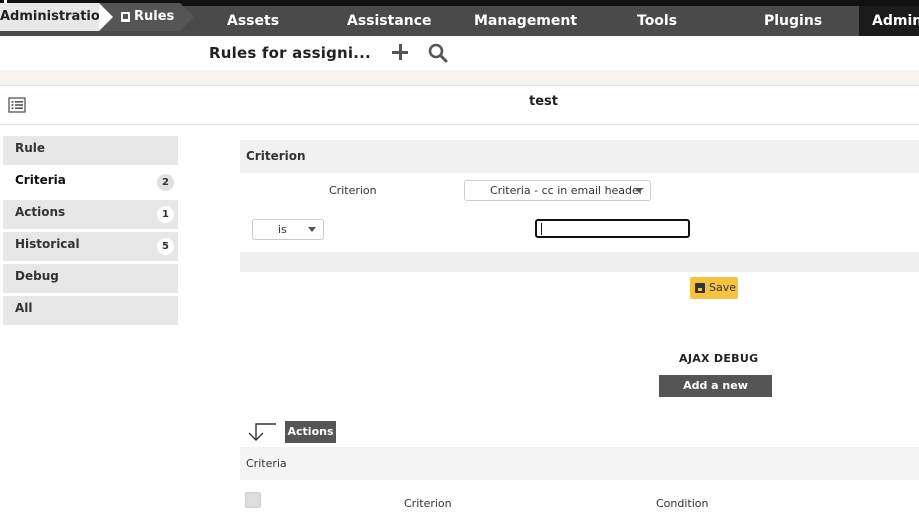  I want to click on breadcrumb, so click(459, 53).